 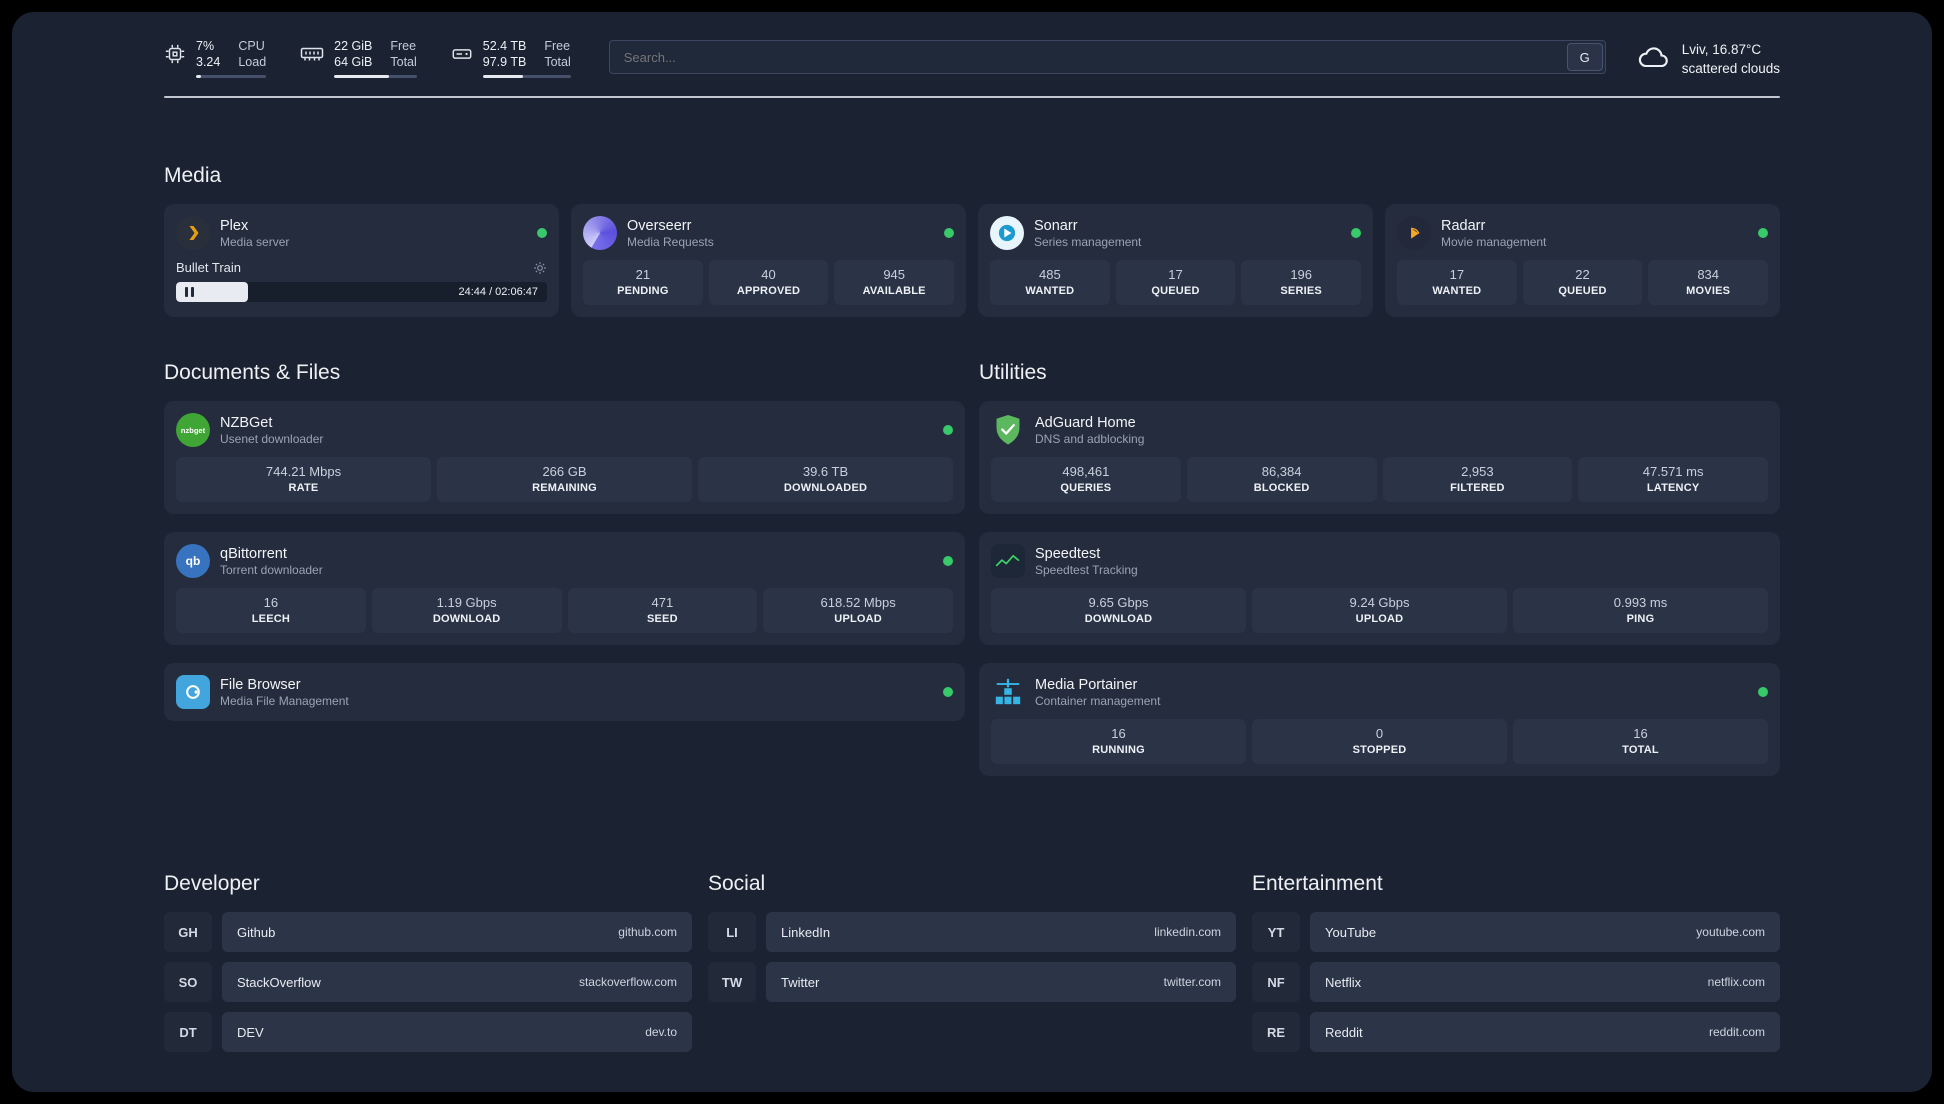 I want to click on section-title-documents: Documents & Files, so click(x=252, y=372).